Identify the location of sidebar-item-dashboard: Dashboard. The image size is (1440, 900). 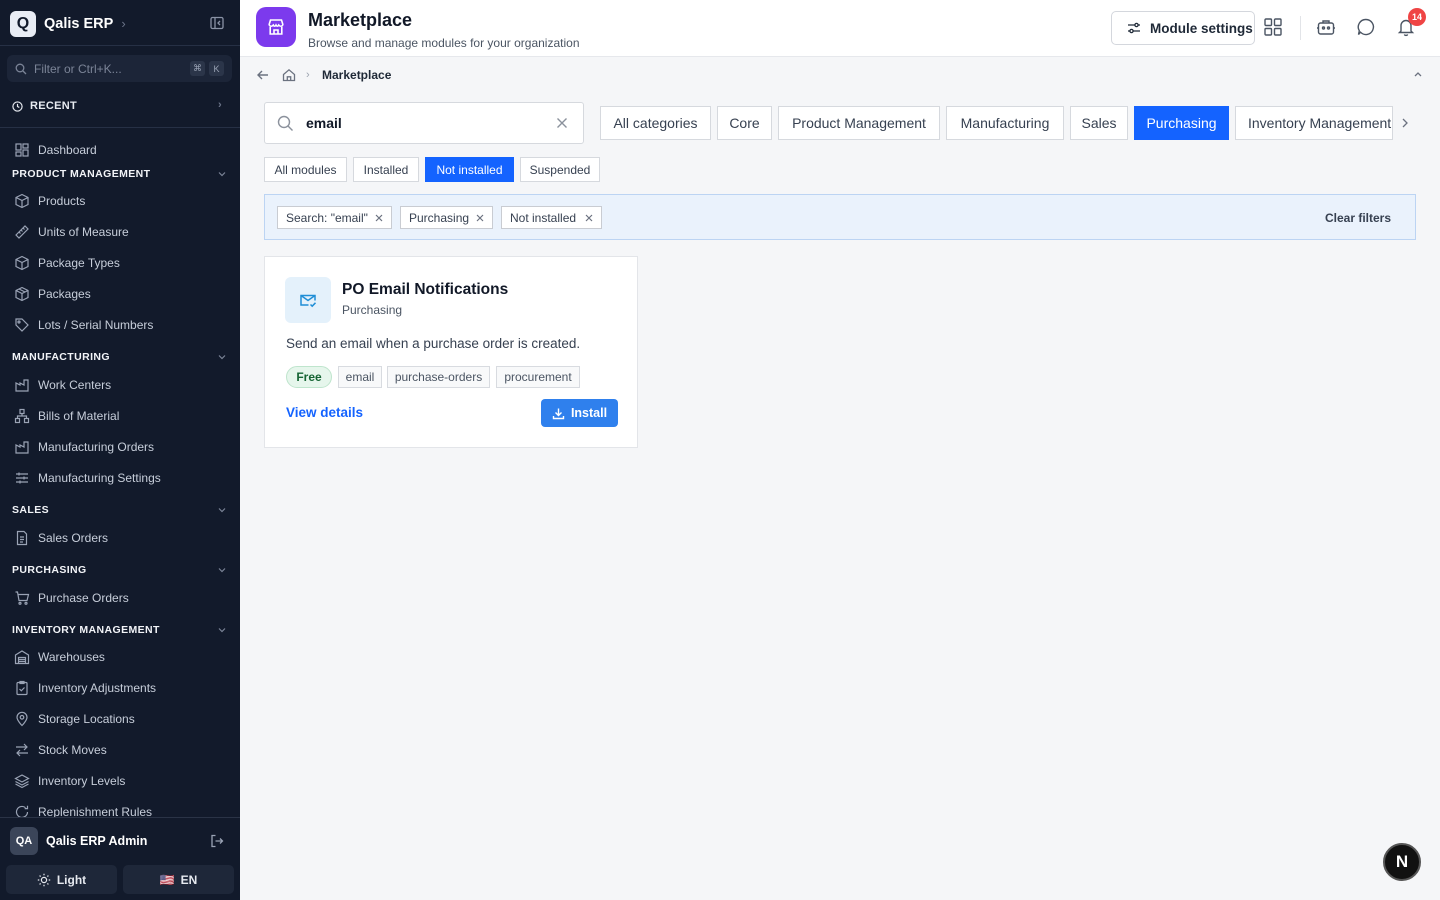
(55, 150).